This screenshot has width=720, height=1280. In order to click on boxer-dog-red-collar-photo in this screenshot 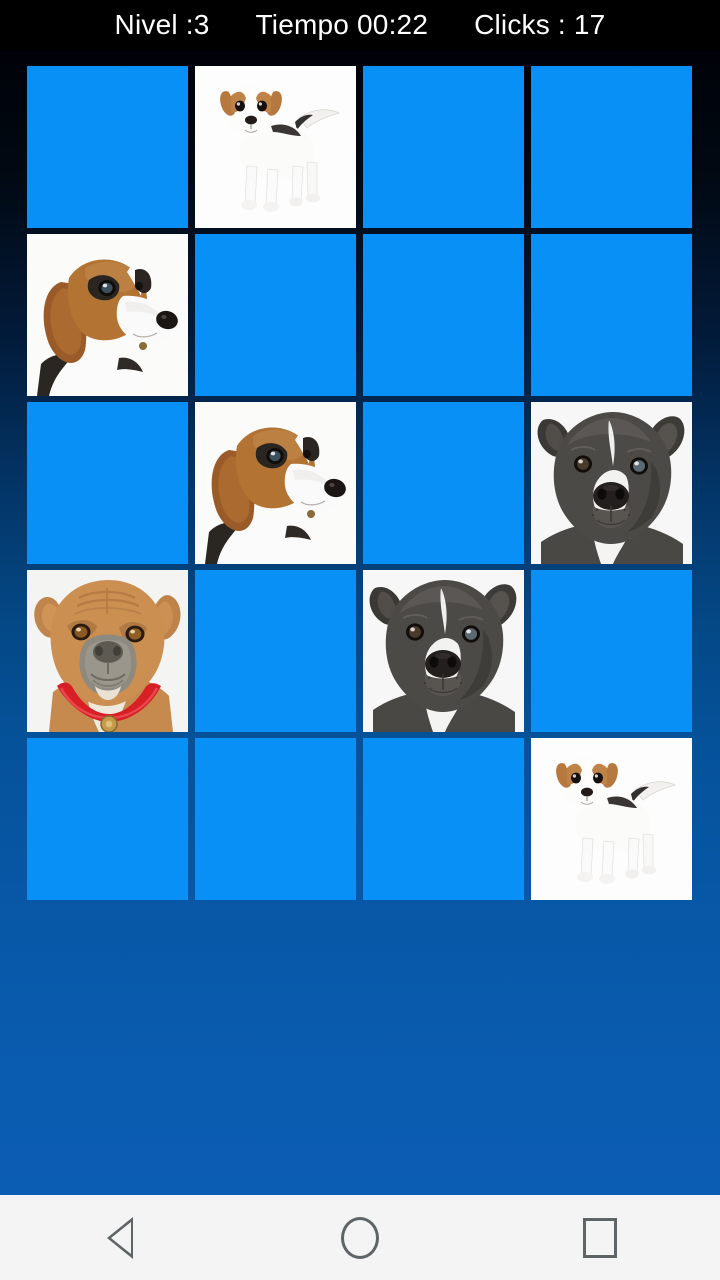, I will do `click(107, 651)`.